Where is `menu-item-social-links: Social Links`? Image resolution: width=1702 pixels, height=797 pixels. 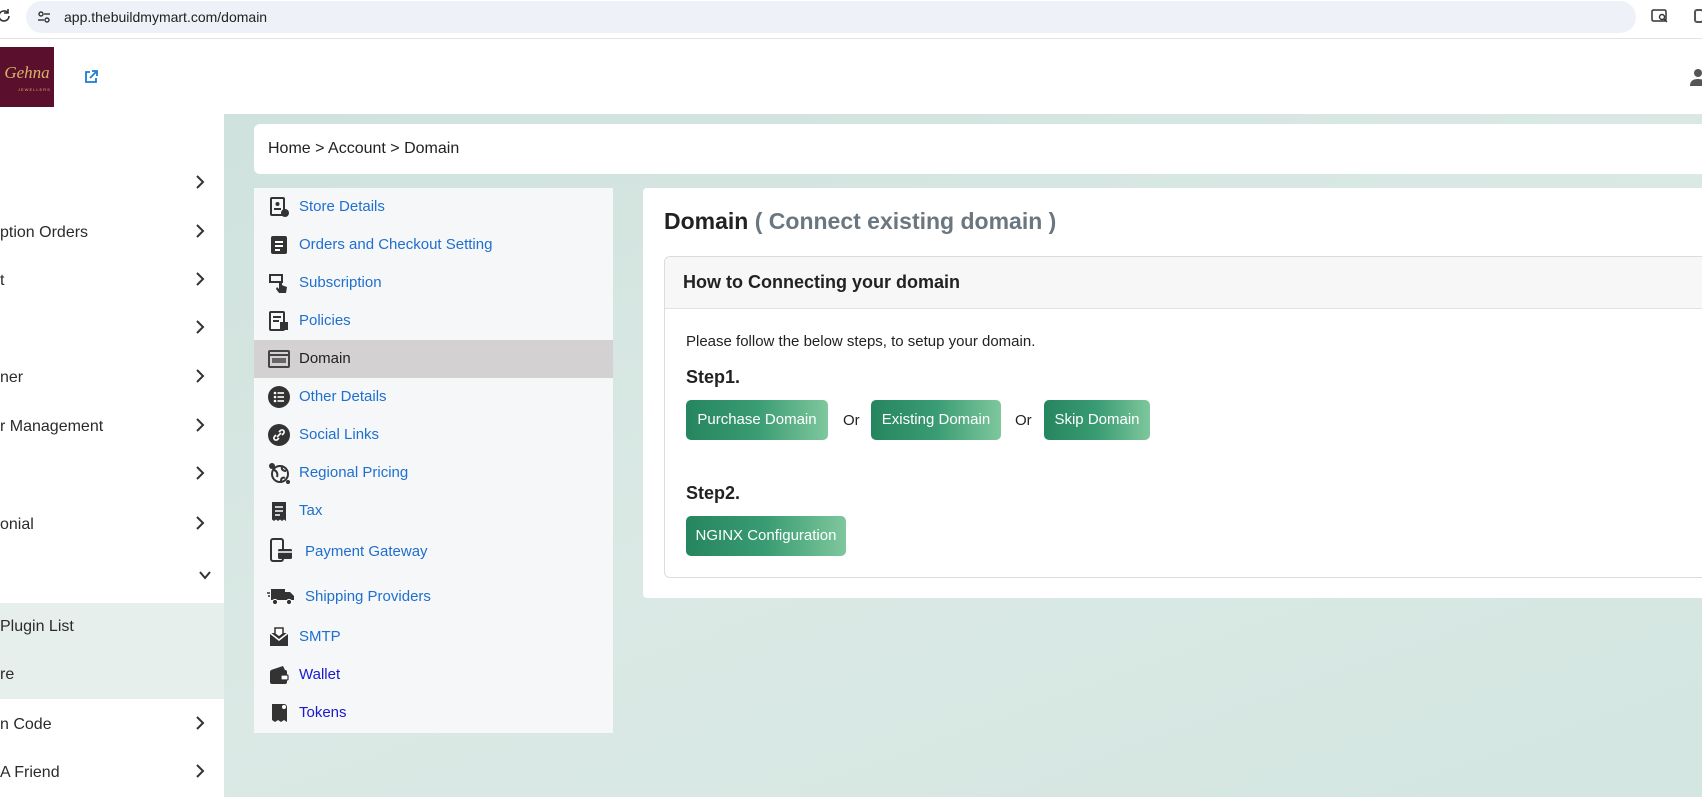
menu-item-social-links: Social Links is located at coordinates (433, 435).